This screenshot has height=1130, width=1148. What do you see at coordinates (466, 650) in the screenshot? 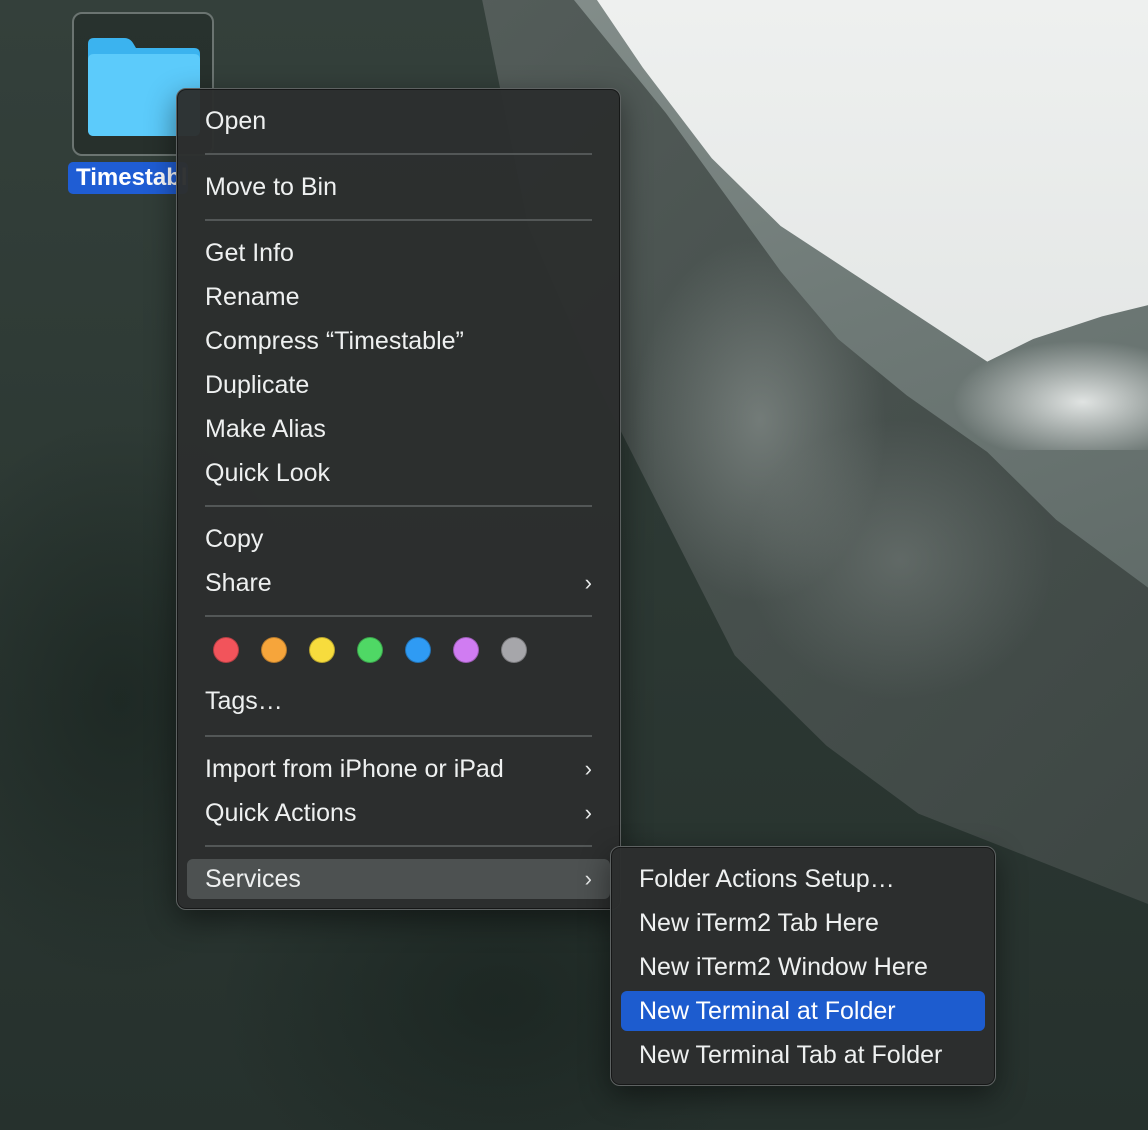
I see `tag-purple-dot` at bounding box center [466, 650].